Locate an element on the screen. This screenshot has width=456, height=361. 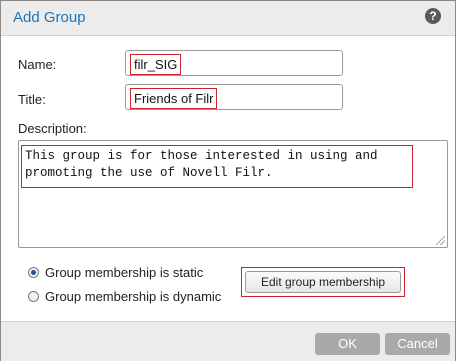
dialog-titlebar: Add Group ? is located at coordinates (228, 18).